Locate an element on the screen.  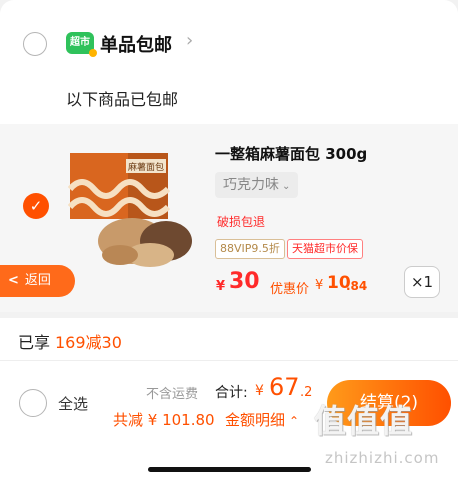
price-protection-tag: 天猫超市价保 is located at coordinates (325, 249).